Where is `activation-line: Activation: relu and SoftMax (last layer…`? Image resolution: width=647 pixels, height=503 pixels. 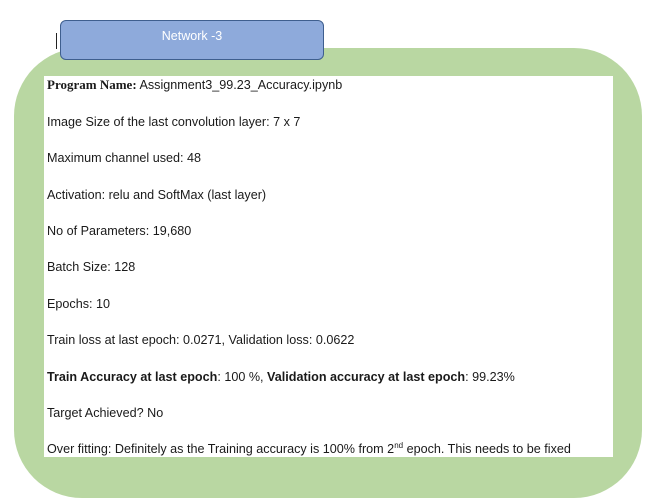 activation-line: Activation: relu and SoftMax (last layer… is located at coordinates (157, 195).